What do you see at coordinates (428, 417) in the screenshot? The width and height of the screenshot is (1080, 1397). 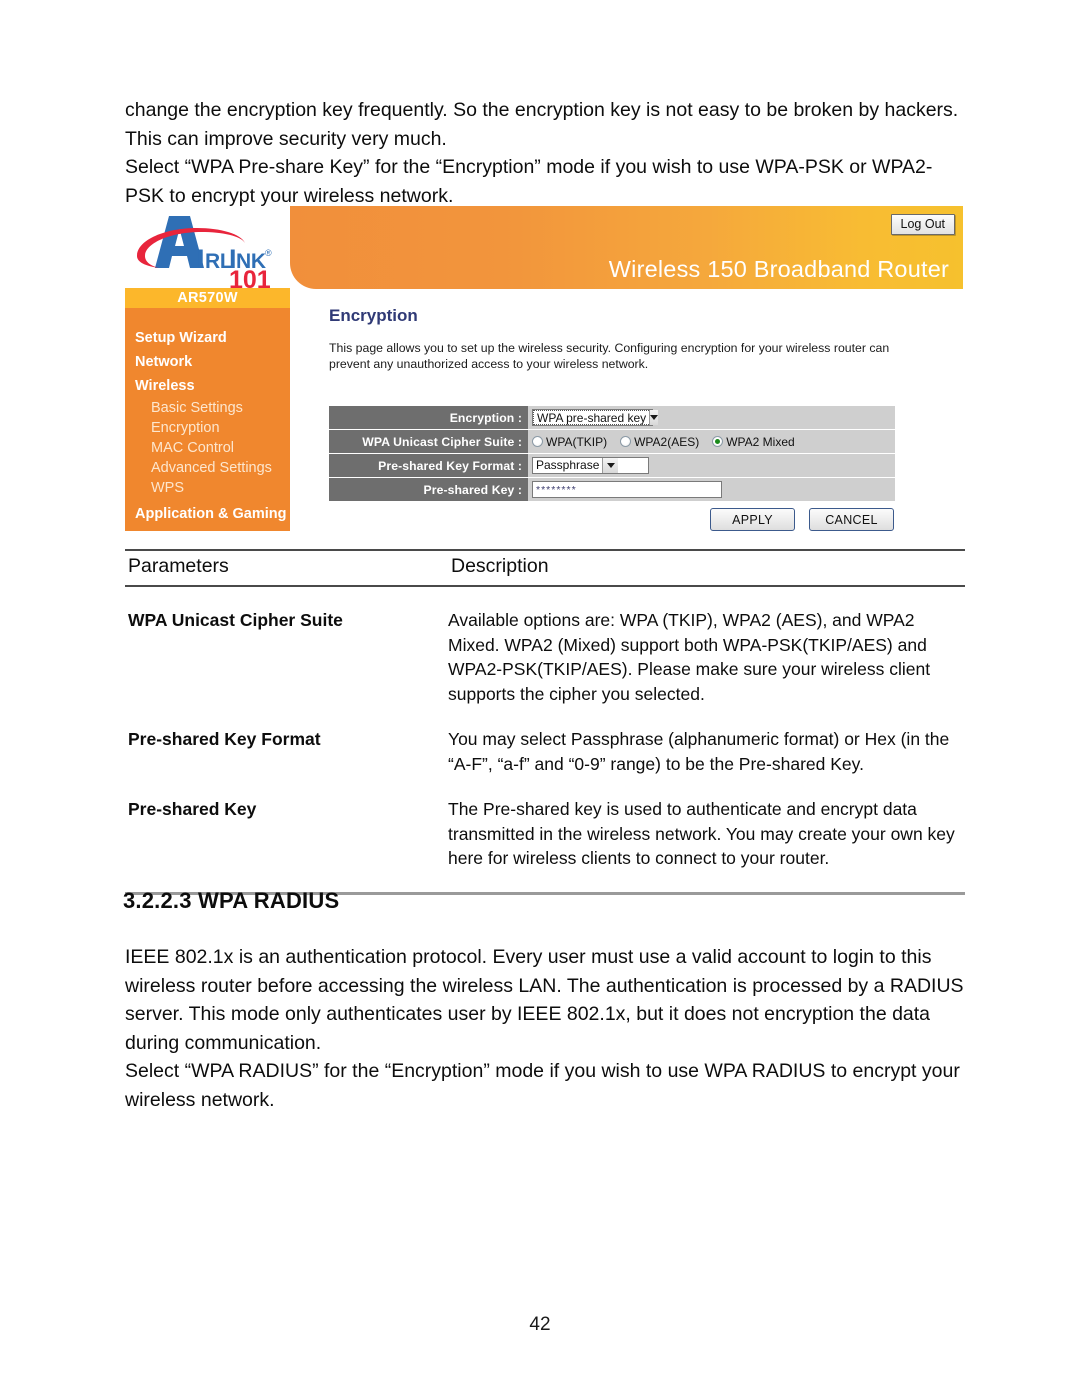 I see `encryption-label: Encryption :` at bounding box center [428, 417].